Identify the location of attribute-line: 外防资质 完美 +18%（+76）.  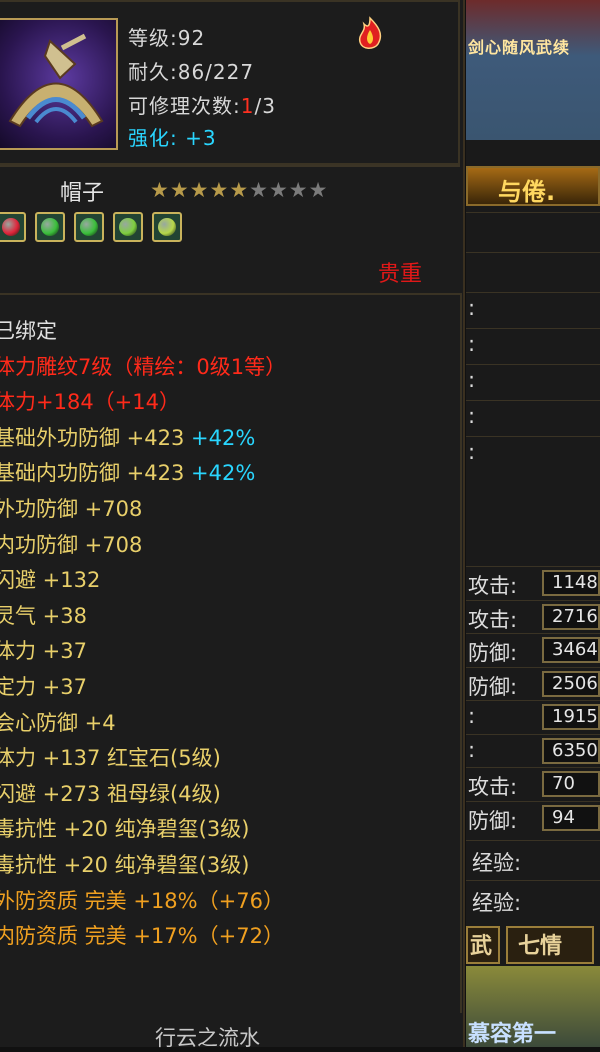
(142, 900).